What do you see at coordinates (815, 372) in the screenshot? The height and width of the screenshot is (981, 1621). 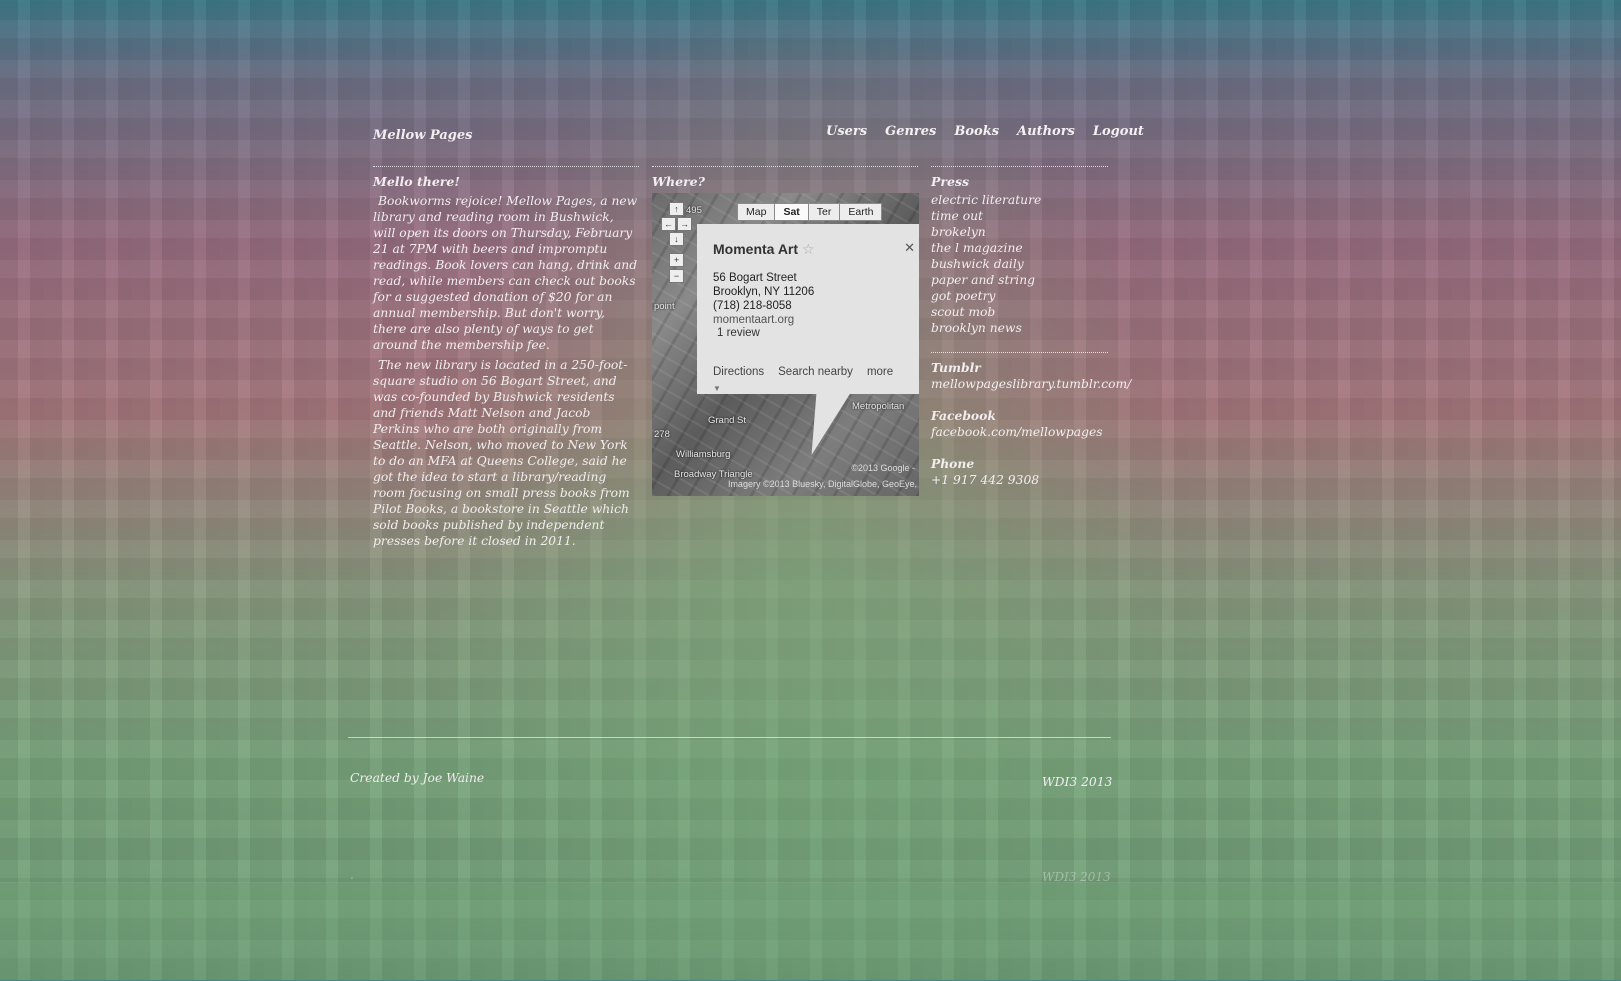 I see `search-nearby-link: Search nearby` at bounding box center [815, 372].